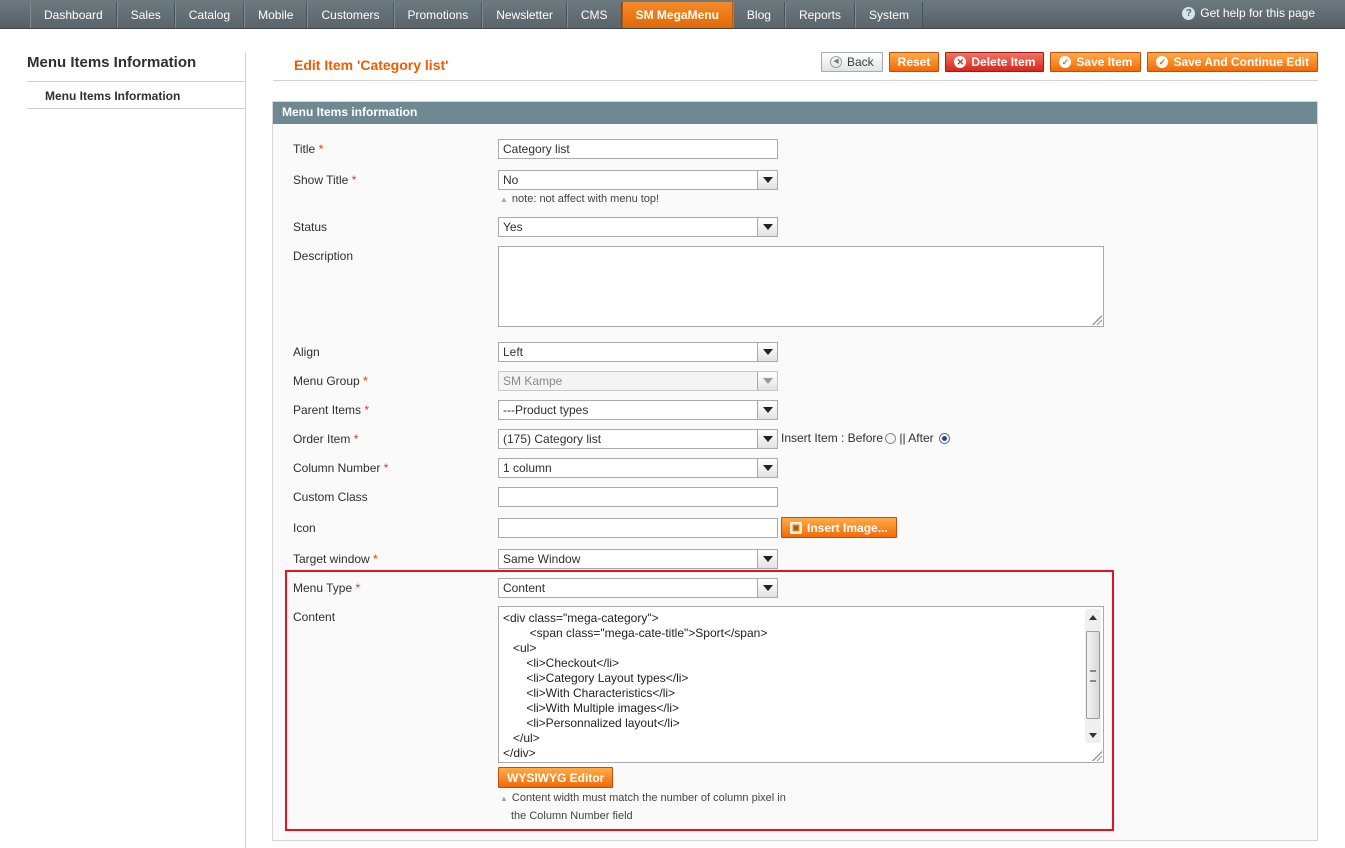 The height and width of the screenshot is (848, 1345). I want to click on description-label: Description, so click(323, 256).